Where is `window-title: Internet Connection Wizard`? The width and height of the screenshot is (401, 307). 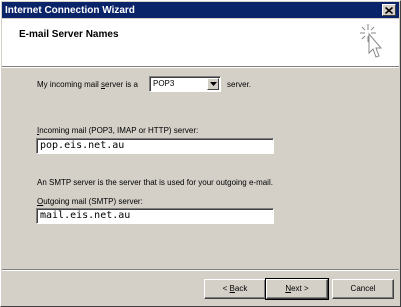 window-title: Internet Connection Wizard is located at coordinates (70, 10).